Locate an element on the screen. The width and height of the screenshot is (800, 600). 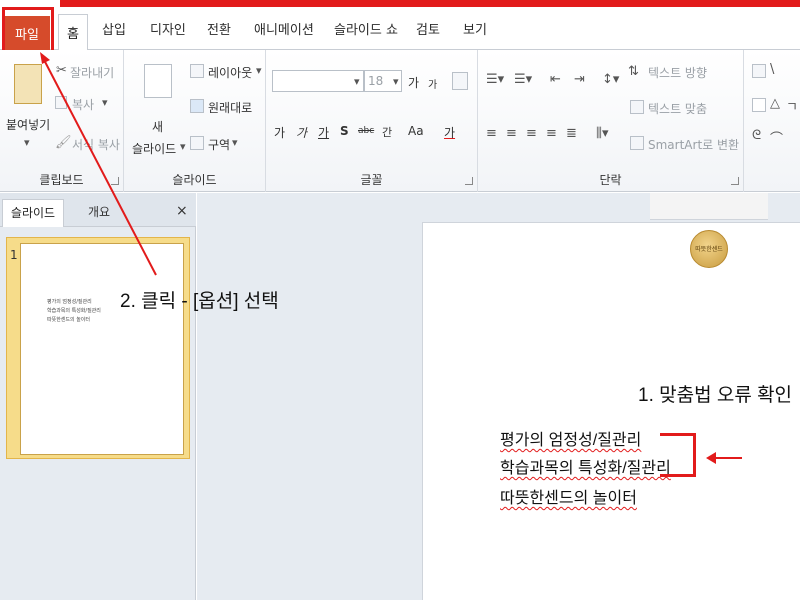
rectangle-shape-icon is located at coordinates (759, 105).